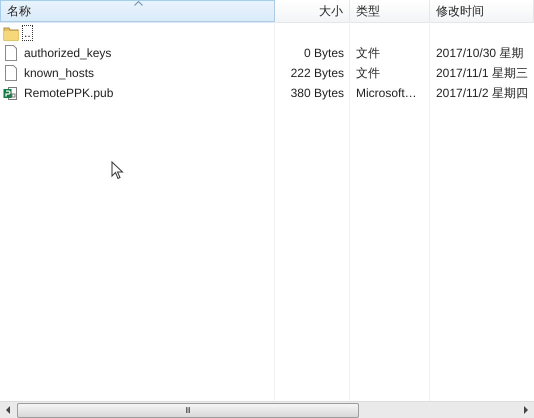 This screenshot has width=534, height=418. What do you see at coordinates (482, 73) in the screenshot?
I see `modified-date: 2017/11/1 星期三` at bounding box center [482, 73].